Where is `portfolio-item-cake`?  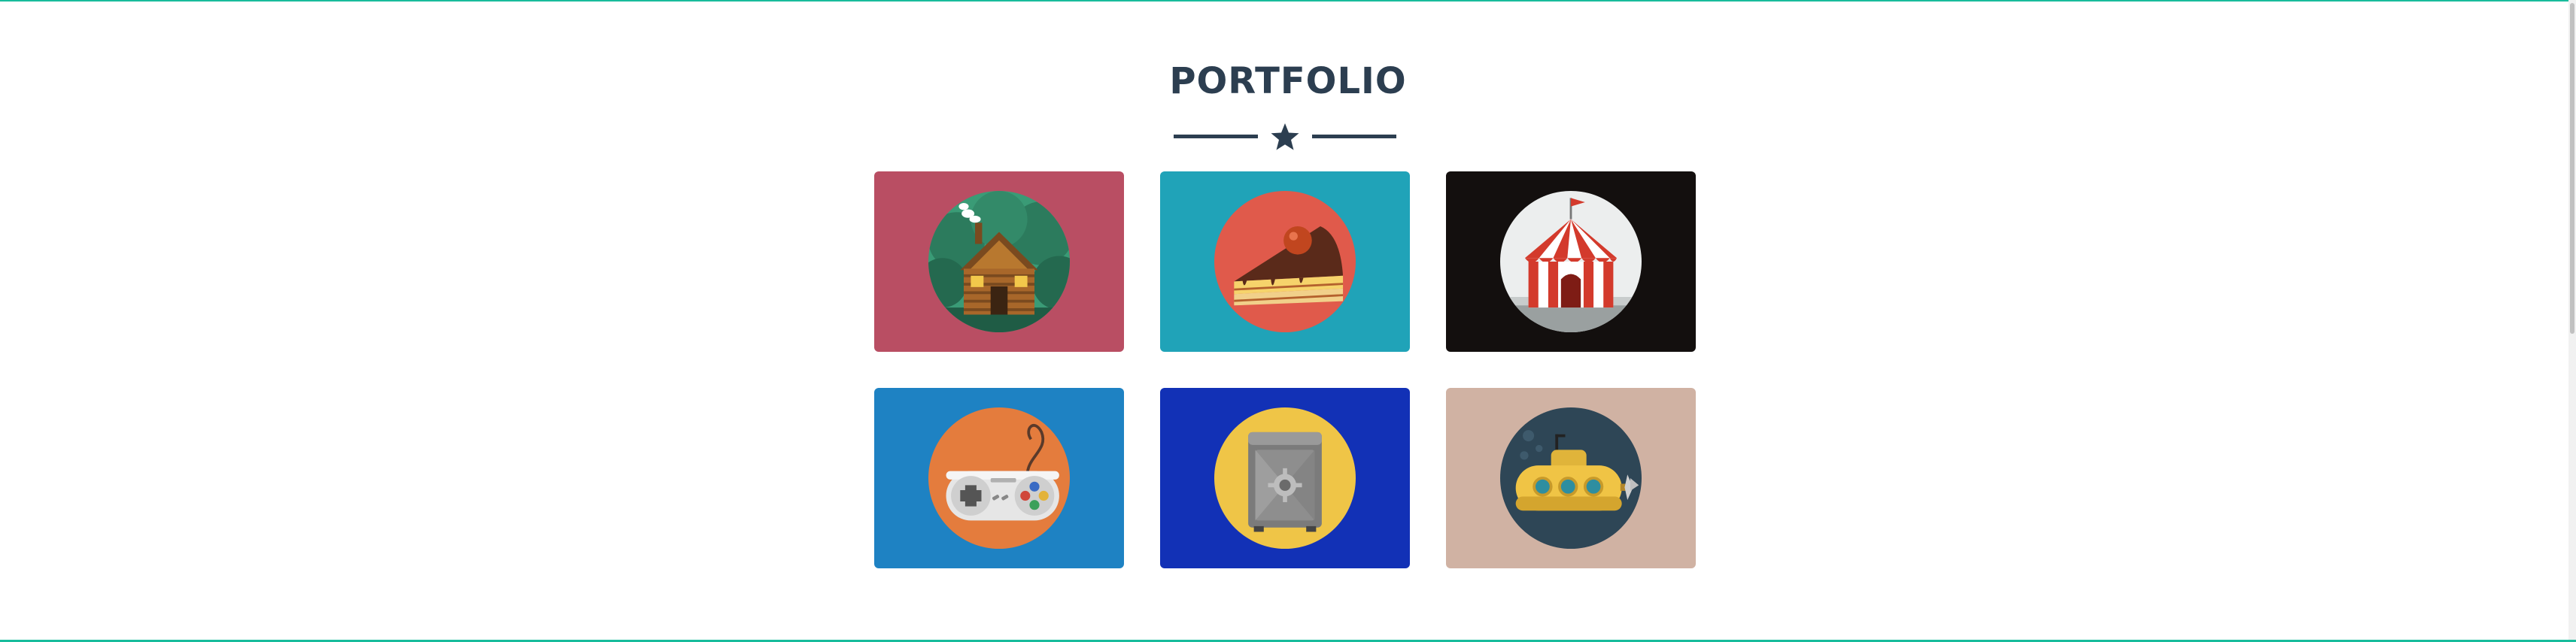 portfolio-item-cake is located at coordinates (1285, 261).